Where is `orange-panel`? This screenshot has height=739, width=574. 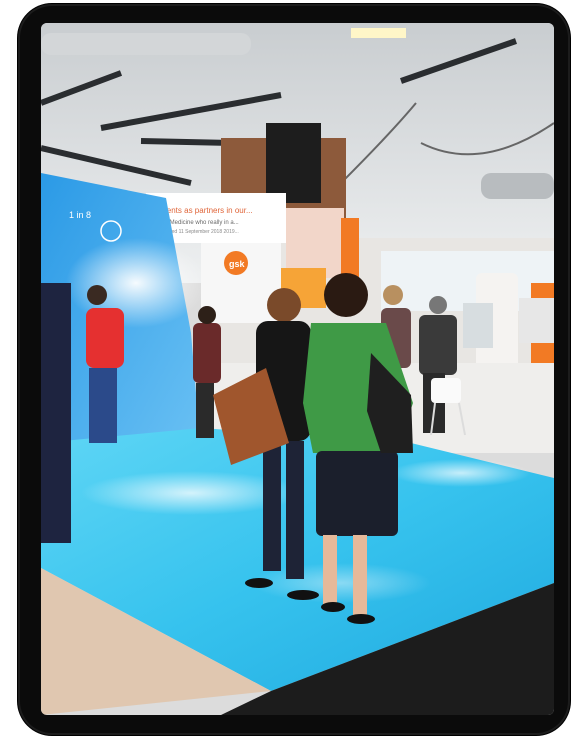 orange-panel is located at coordinates (350, 248).